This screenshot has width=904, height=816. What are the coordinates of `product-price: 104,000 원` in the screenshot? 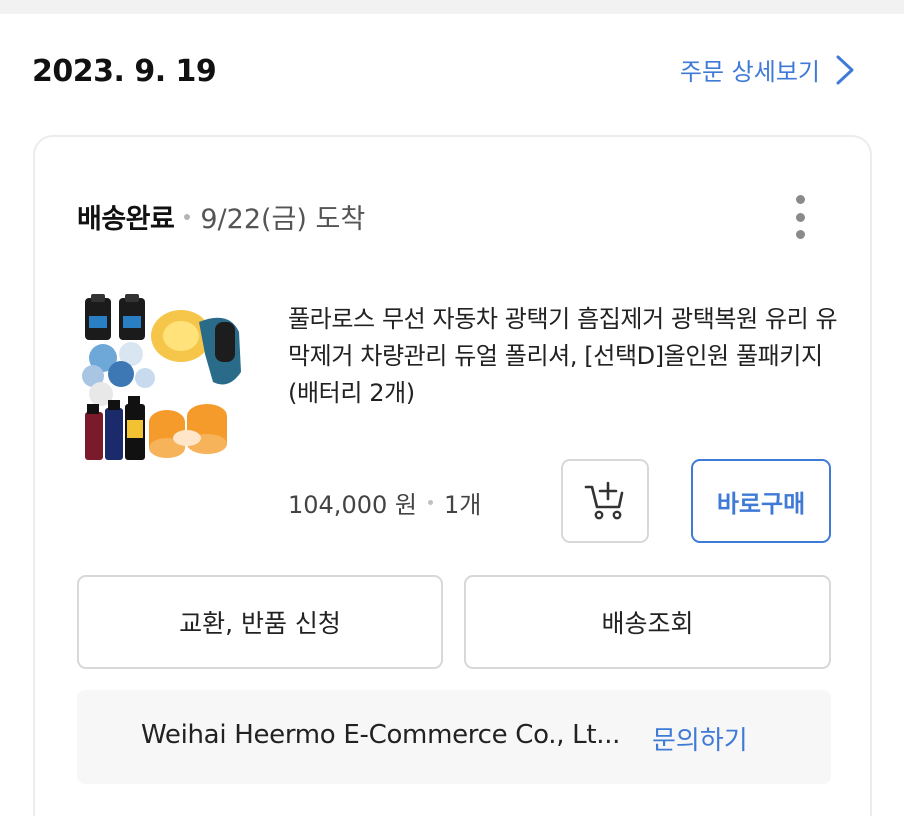 It's located at (352, 505).